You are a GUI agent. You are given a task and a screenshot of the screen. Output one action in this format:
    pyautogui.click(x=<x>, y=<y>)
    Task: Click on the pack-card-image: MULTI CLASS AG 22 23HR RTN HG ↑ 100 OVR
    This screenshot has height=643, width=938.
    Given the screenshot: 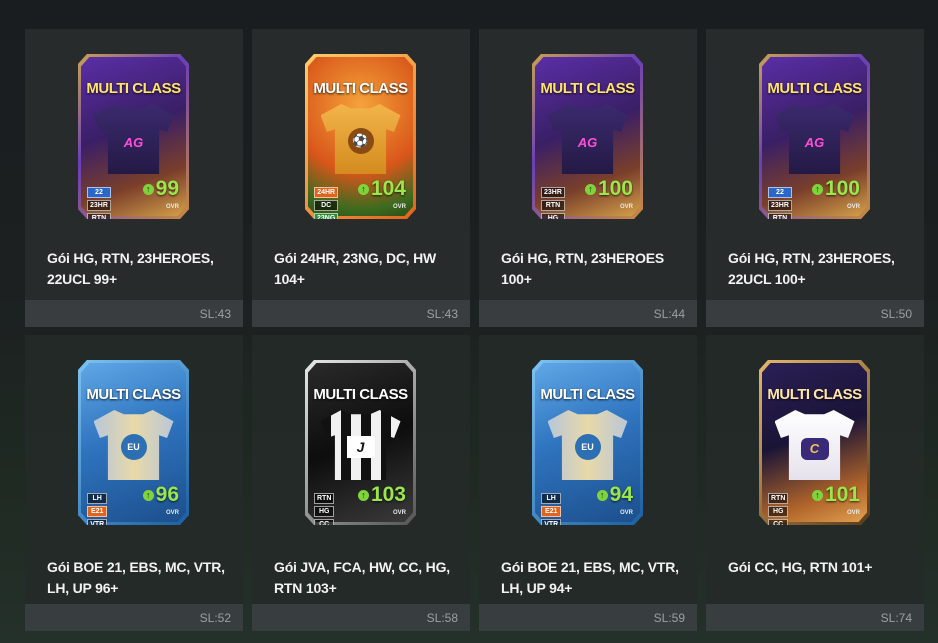 What is the action you would take?
    pyautogui.click(x=814, y=136)
    